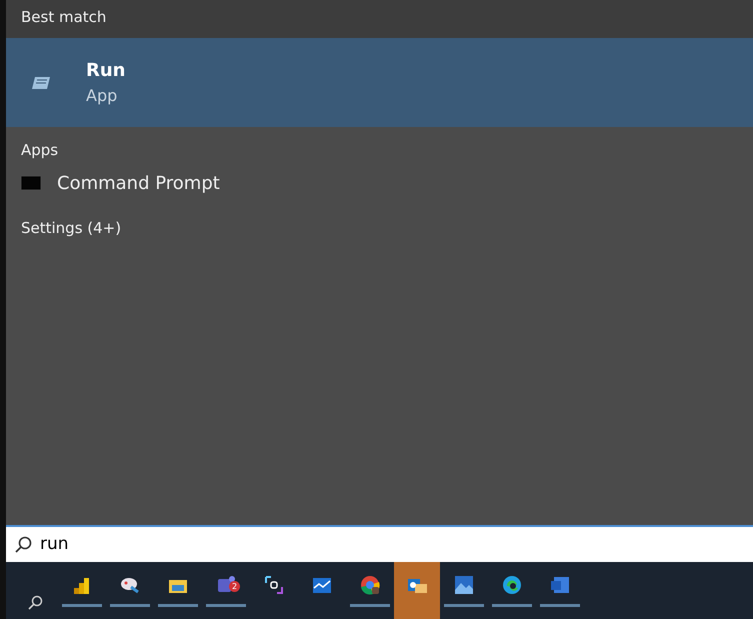  Describe the element at coordinates (71, 228) in the screenshot. I see `section-heading: Settings (4+)` at that location.